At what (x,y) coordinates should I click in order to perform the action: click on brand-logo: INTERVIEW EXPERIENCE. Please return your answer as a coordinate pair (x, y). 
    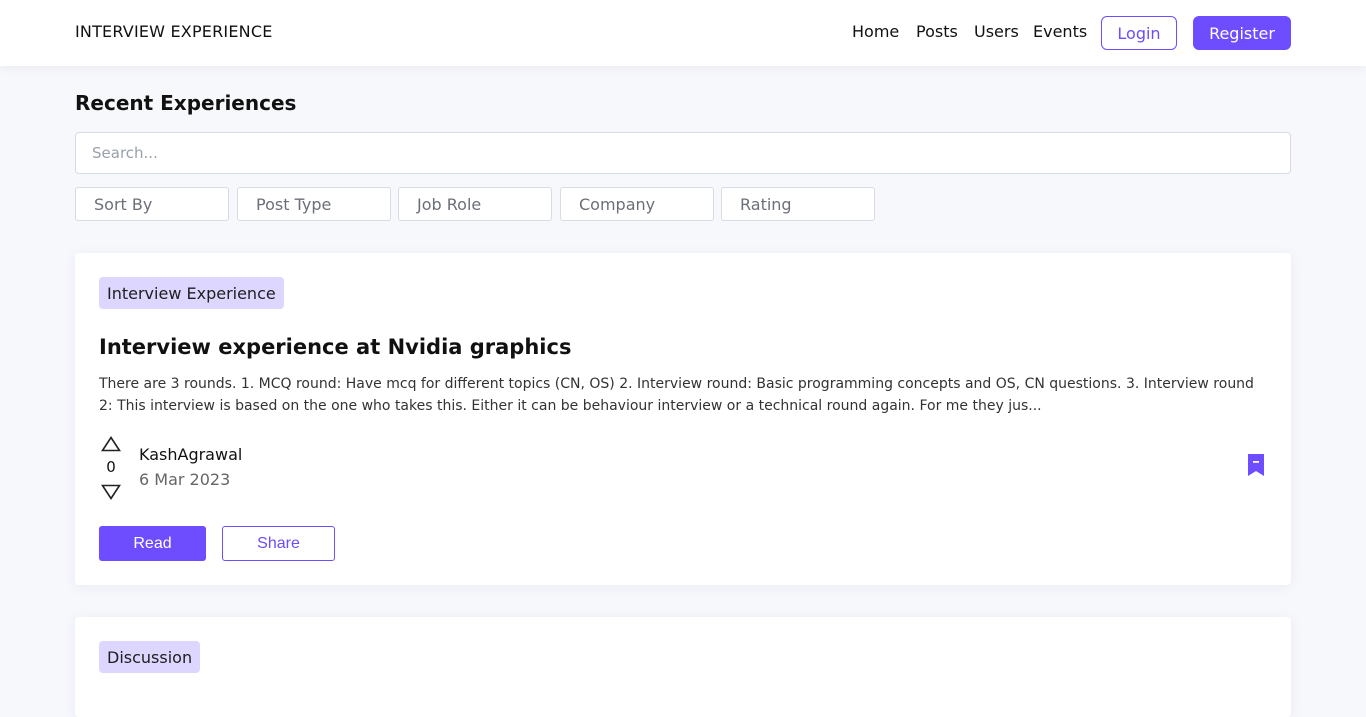
    Looking at the image, I should click on (174, 31).